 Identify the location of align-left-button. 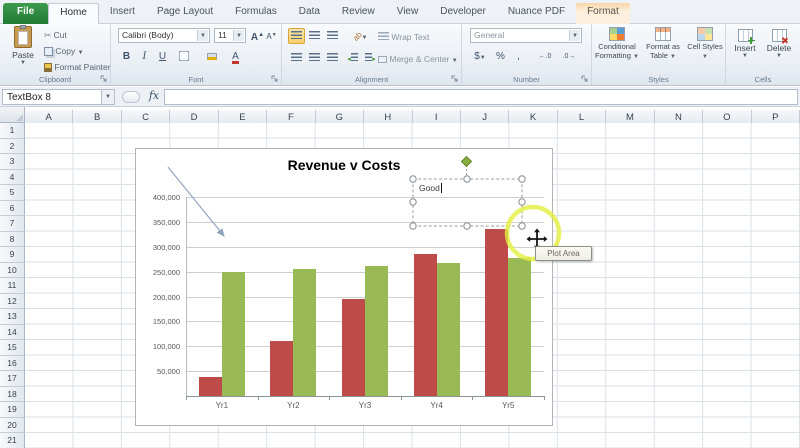
(296, 58).